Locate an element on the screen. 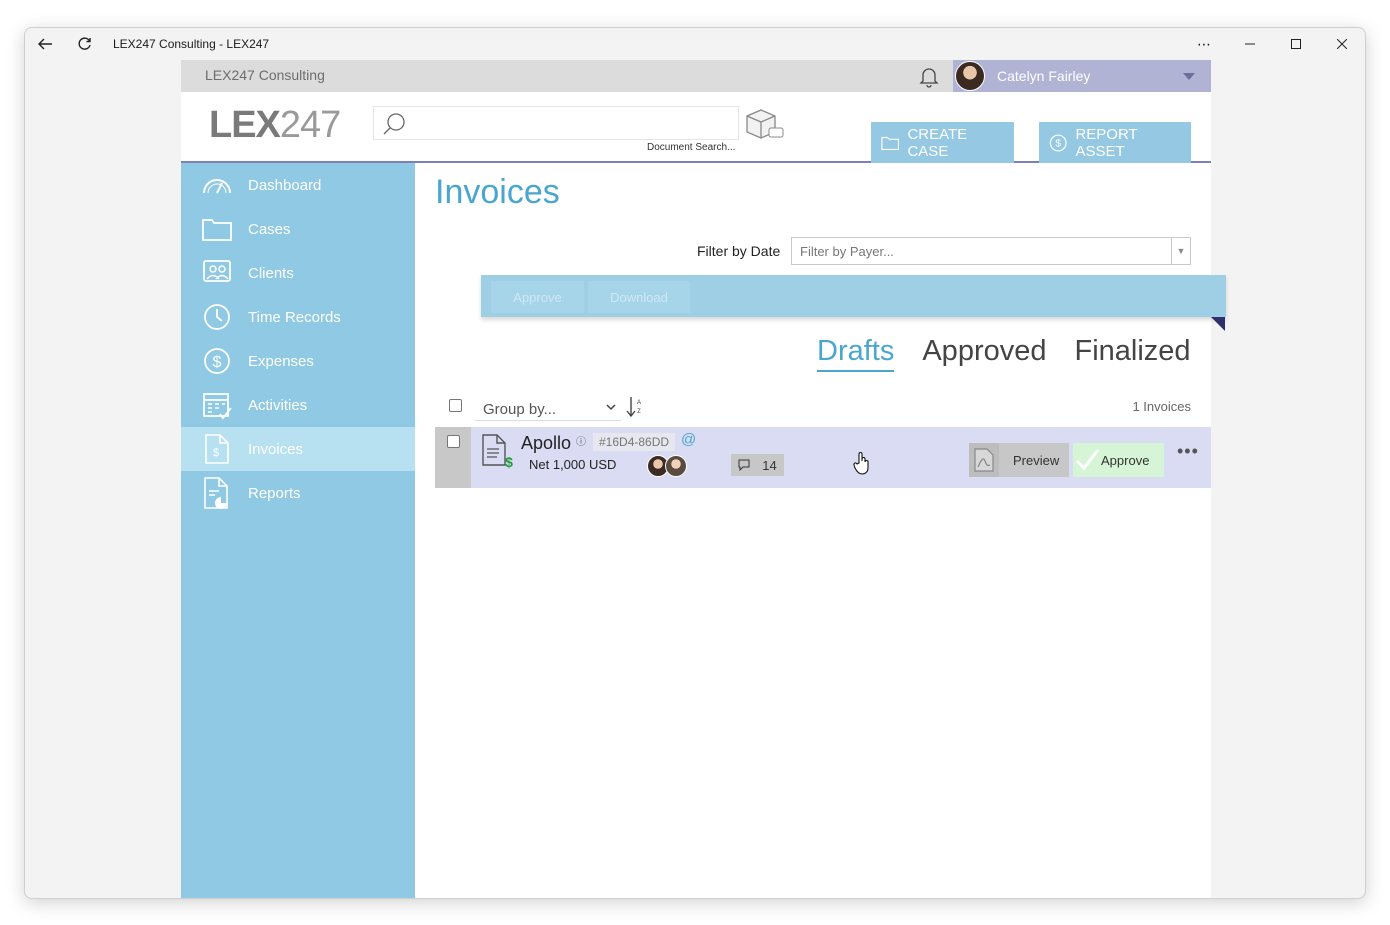  minimize-icon is located at coordinates (1250, 44).